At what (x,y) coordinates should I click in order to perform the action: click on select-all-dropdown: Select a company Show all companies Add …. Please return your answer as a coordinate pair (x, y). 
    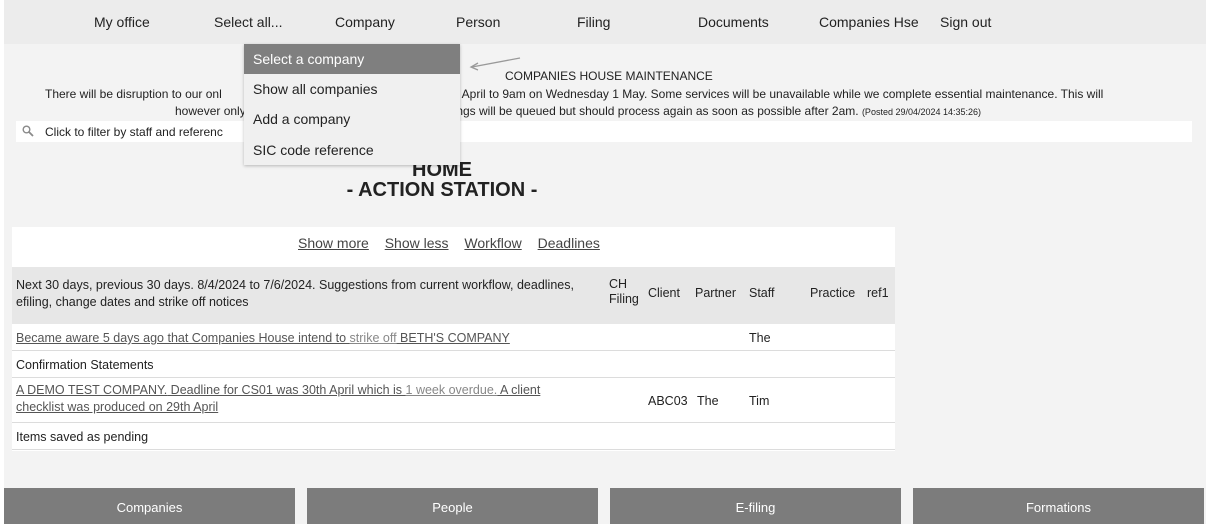
    Looking at the image, I should click on (352, 104).